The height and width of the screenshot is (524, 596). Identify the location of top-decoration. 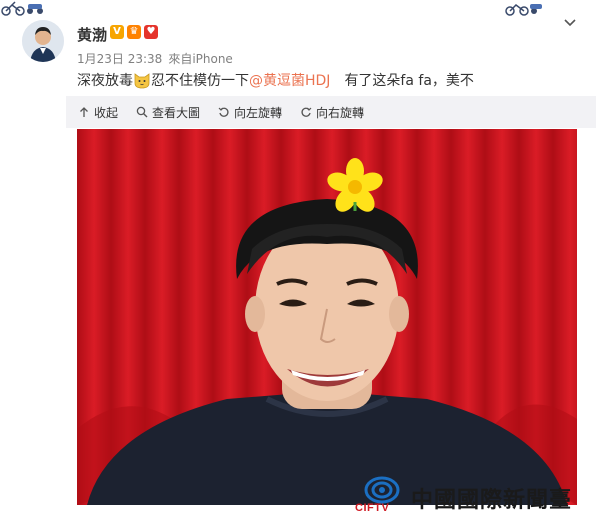
(298, 8).